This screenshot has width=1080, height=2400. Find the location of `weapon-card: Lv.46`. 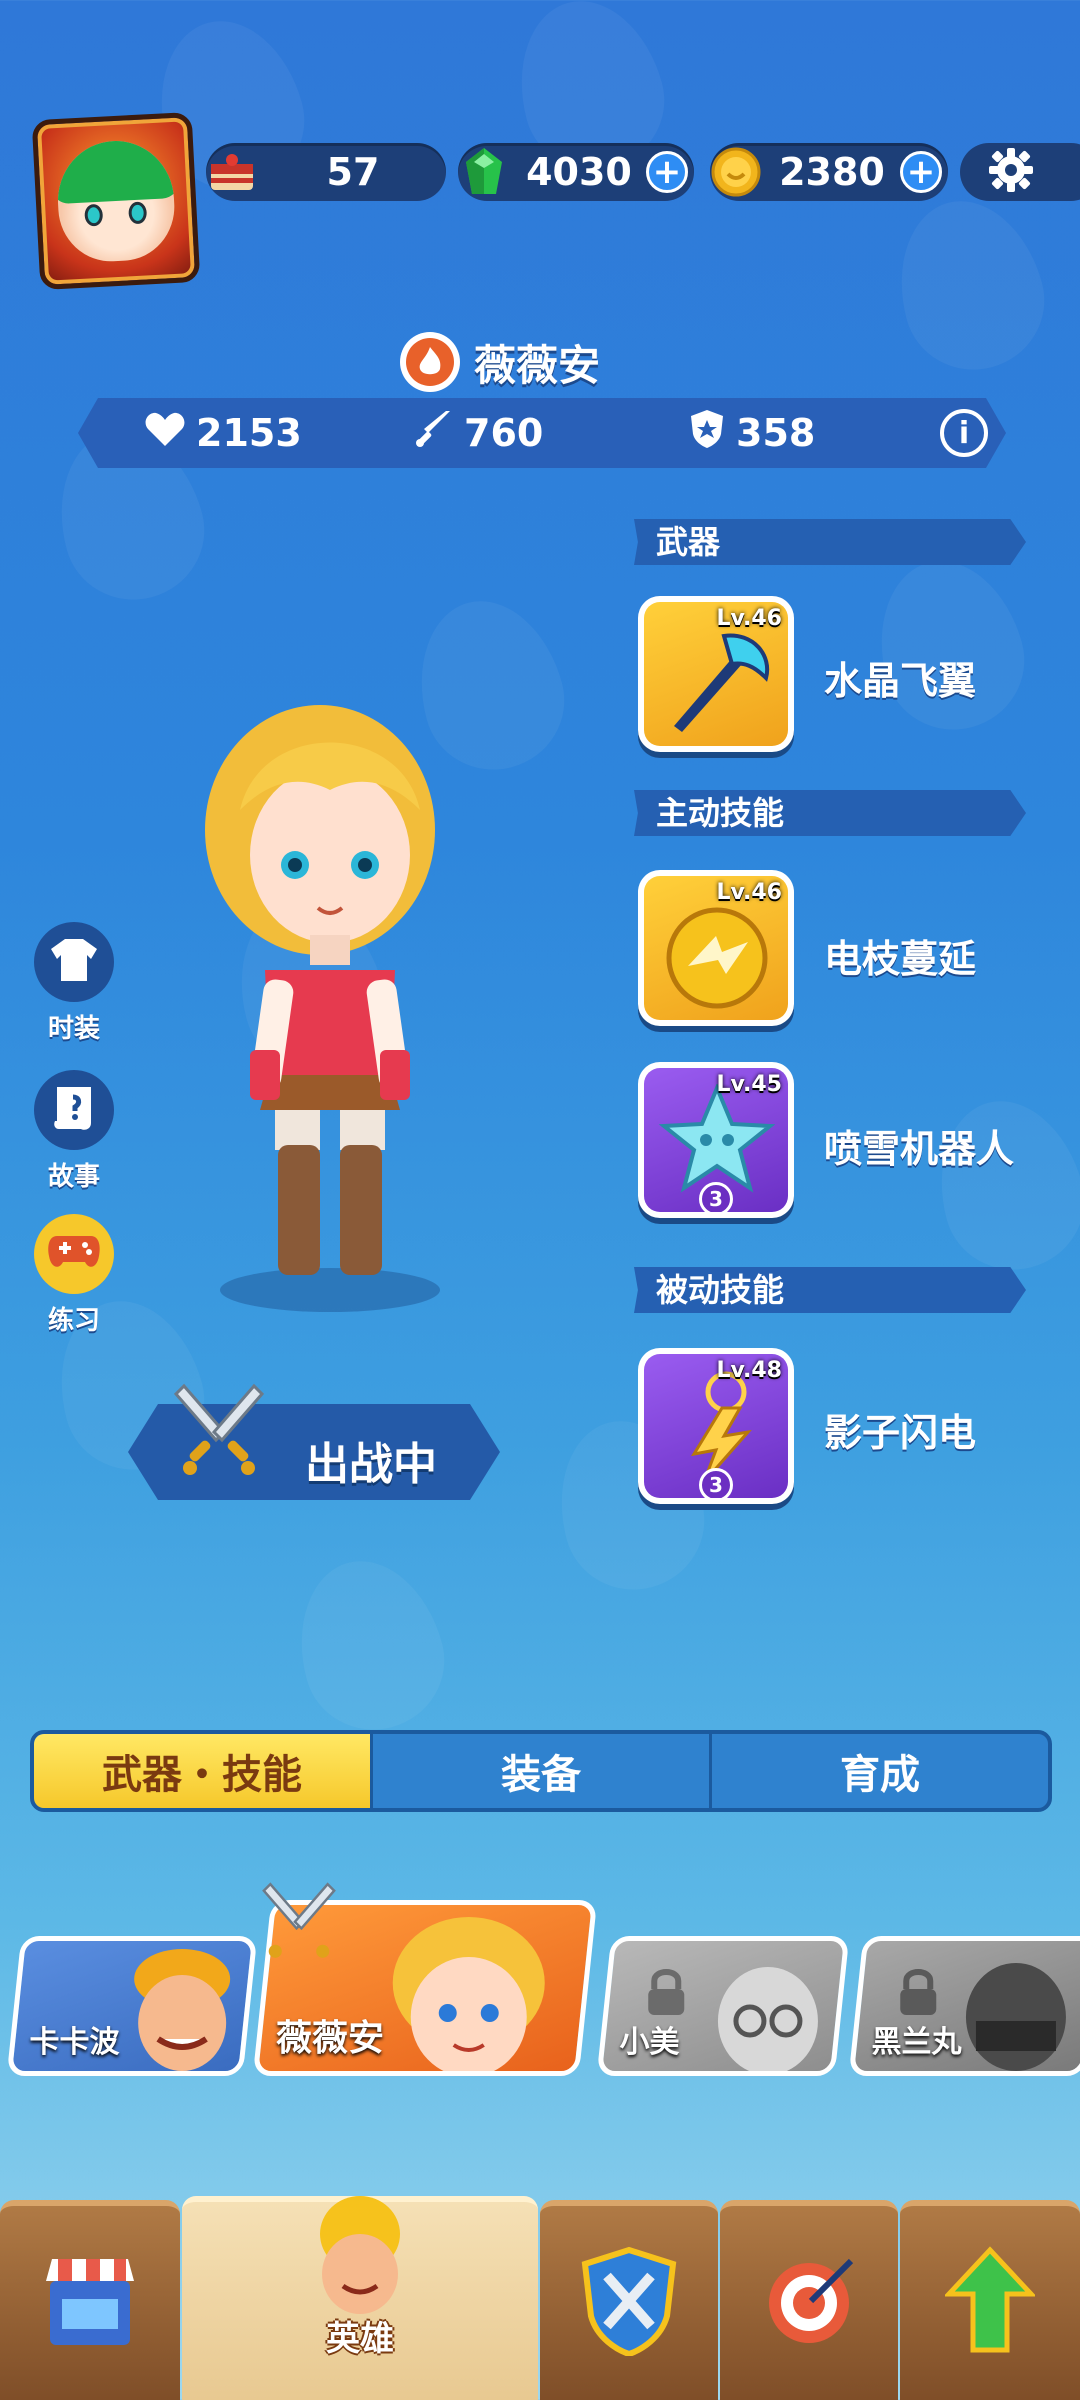

weapon-card: Lv.46 is located at coordinates (716, 674).